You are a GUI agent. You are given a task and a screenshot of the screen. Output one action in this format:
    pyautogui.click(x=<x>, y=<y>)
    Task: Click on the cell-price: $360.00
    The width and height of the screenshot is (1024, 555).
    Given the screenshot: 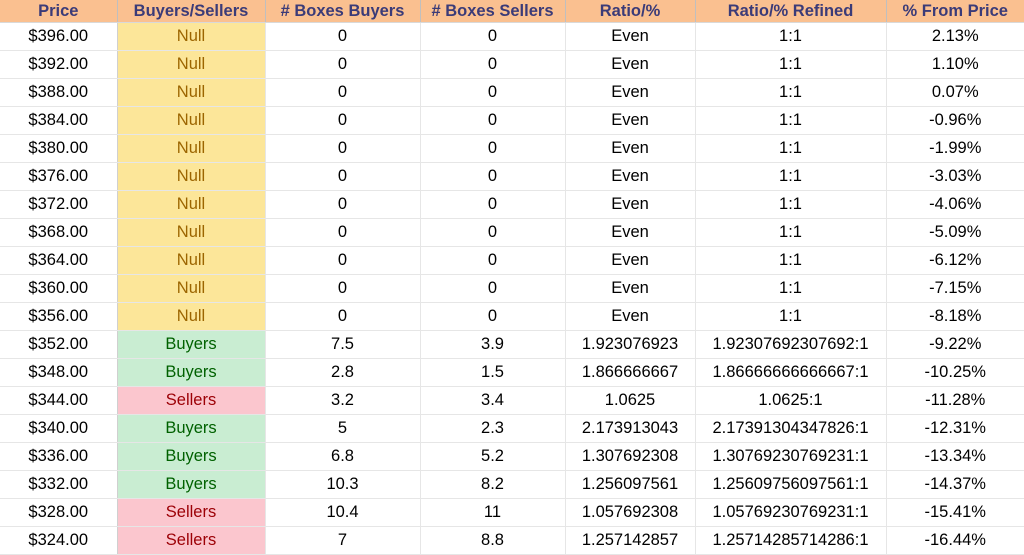 What is the action you would take?
    pyautogui.click(x=59, y=288)
    